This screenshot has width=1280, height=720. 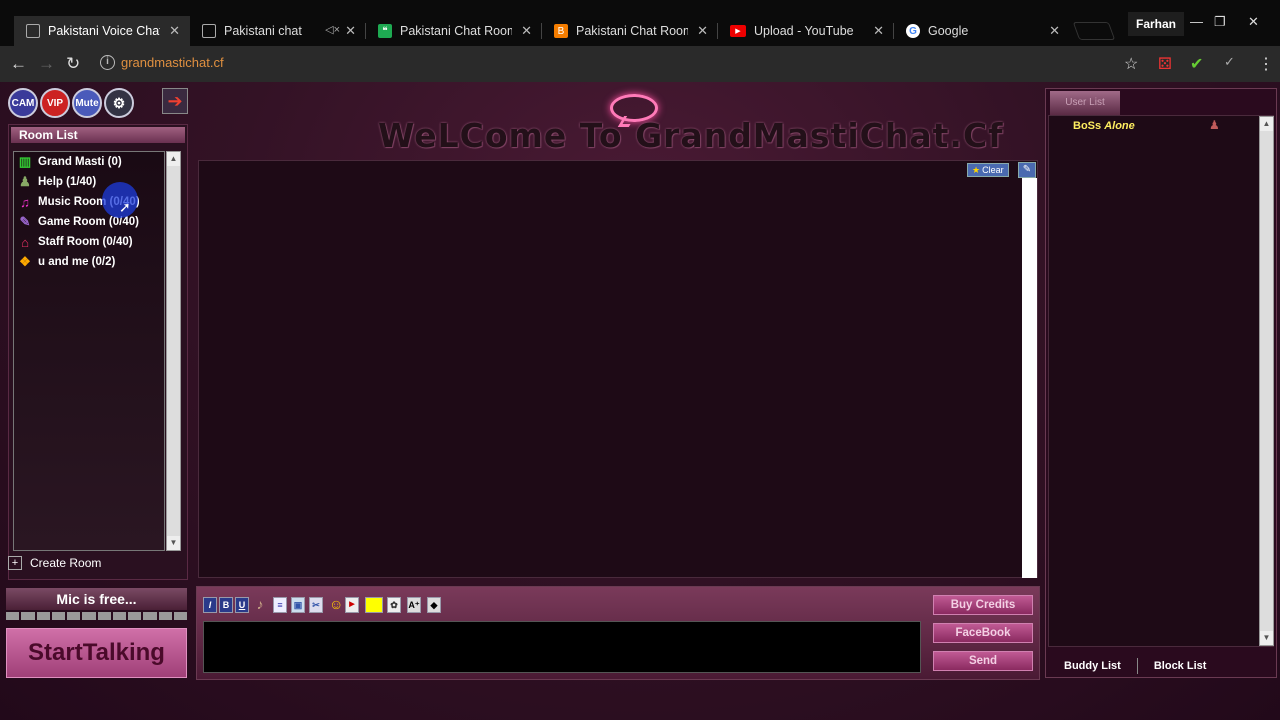 I want to click on new-tab-button, so click(x=1094, y=31).